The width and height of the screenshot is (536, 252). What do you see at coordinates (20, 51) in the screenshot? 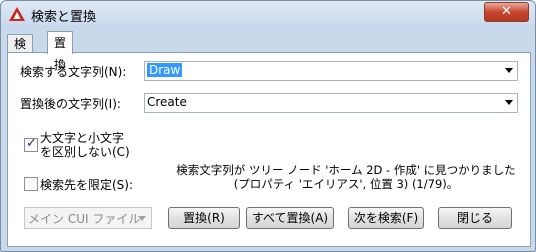
I see `tab-find: 検索` at bounding box center [20, 51].